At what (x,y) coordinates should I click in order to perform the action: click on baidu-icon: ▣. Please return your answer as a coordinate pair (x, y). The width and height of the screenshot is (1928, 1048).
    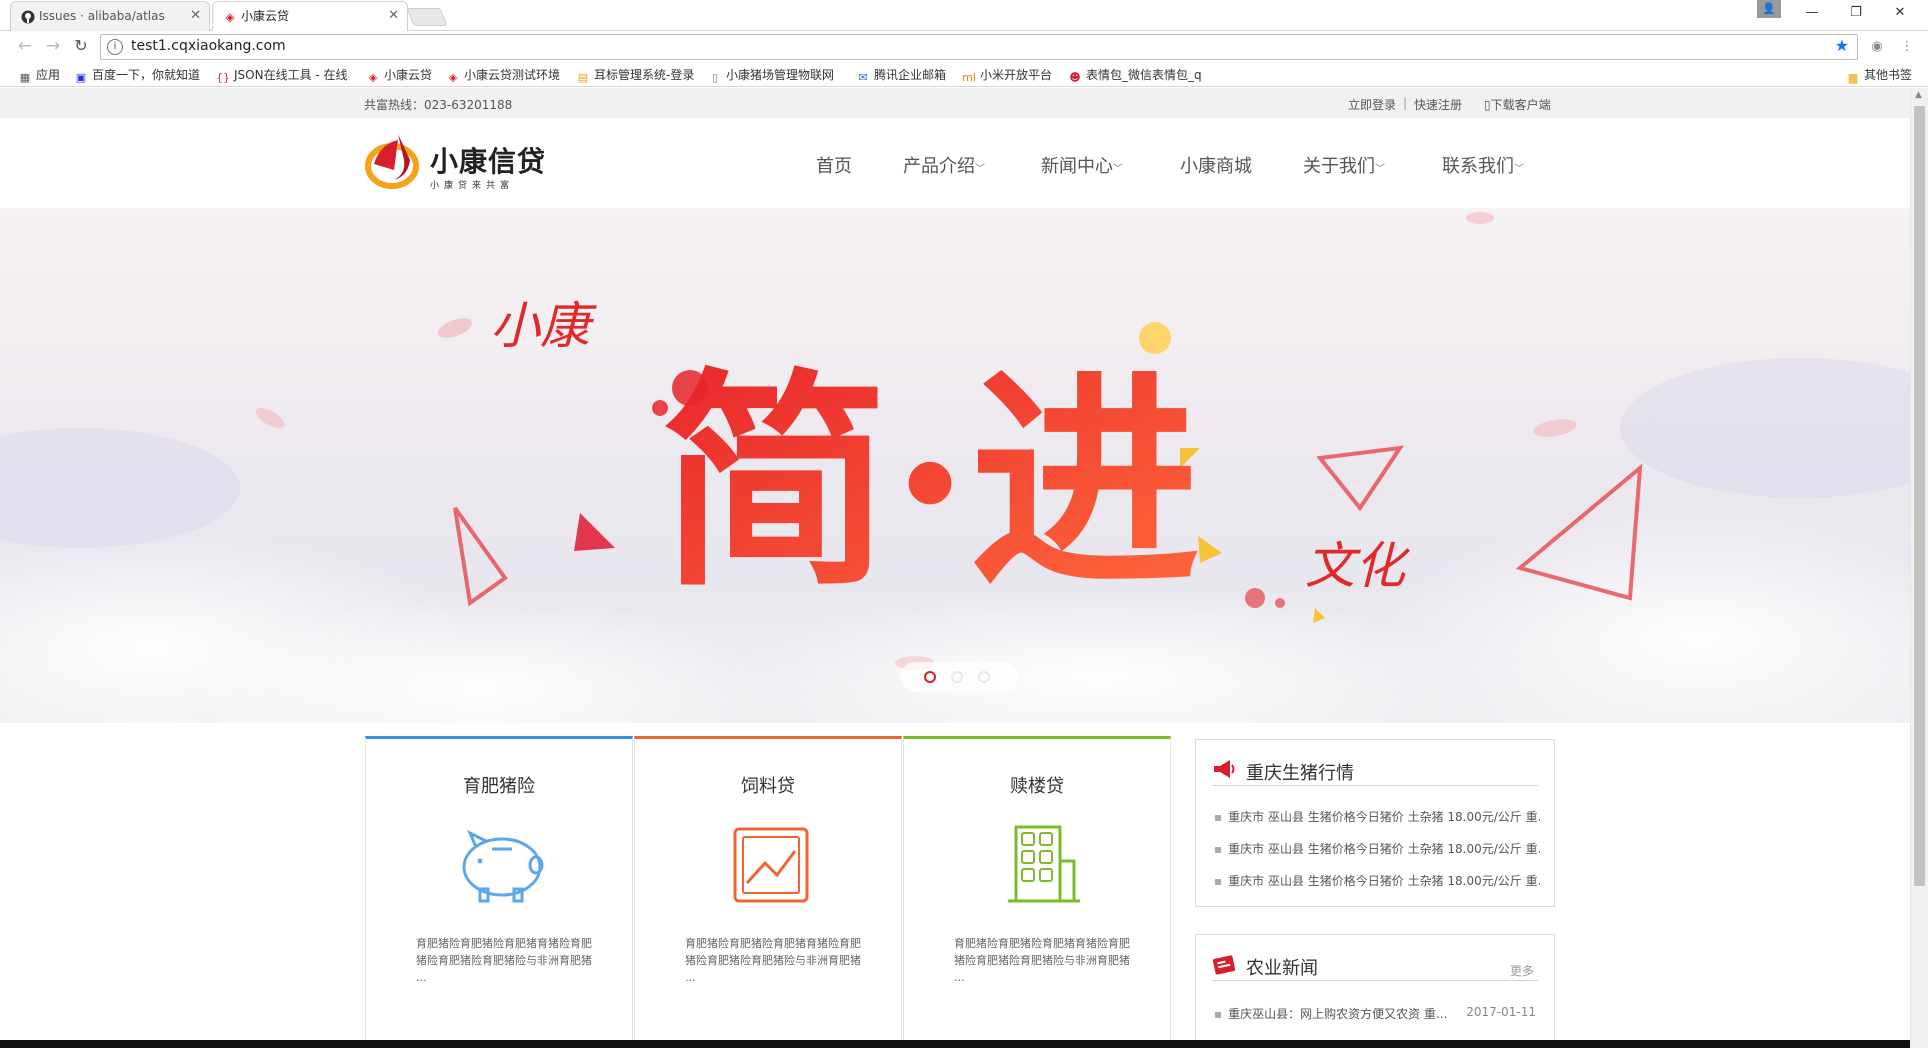
    Looking at the image, I should click on (81, 77).